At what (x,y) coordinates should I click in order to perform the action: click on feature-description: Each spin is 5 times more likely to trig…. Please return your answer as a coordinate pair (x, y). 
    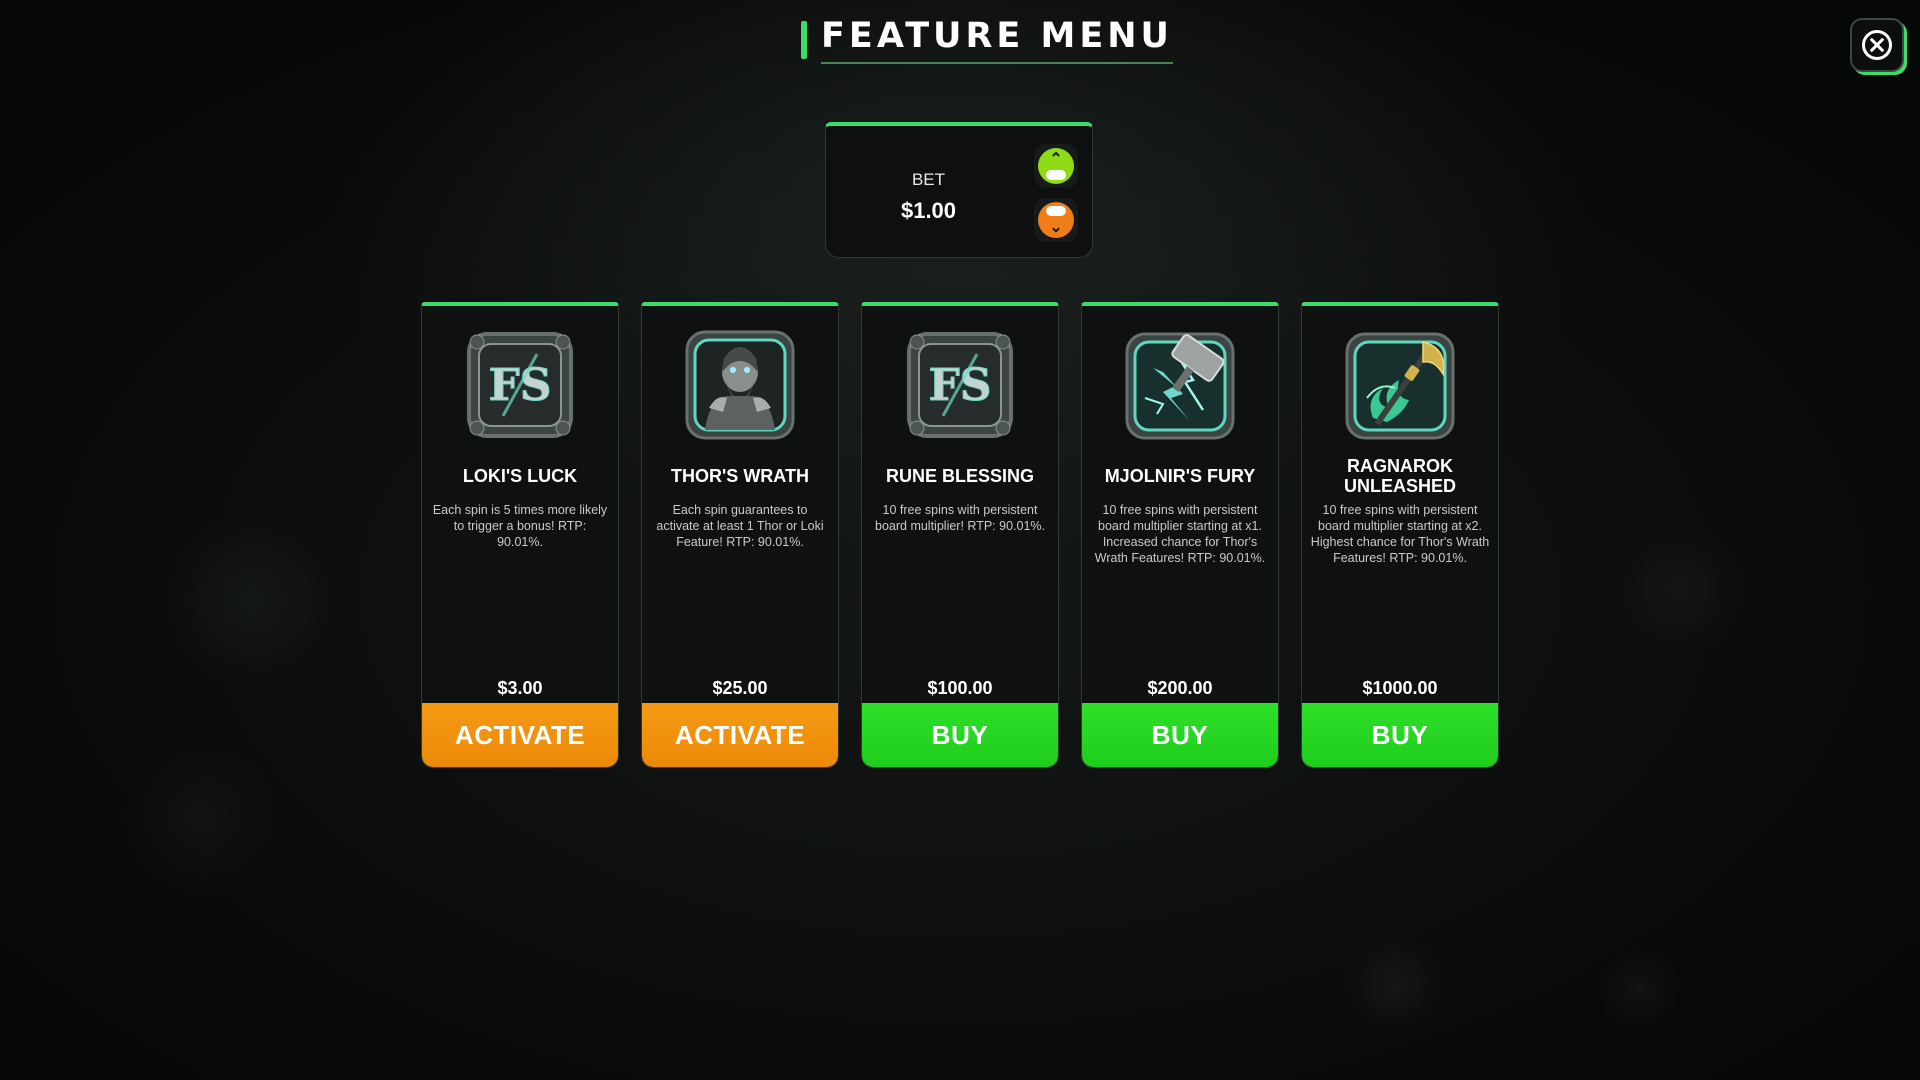
    Looking at the image, I should click on (520, 526).